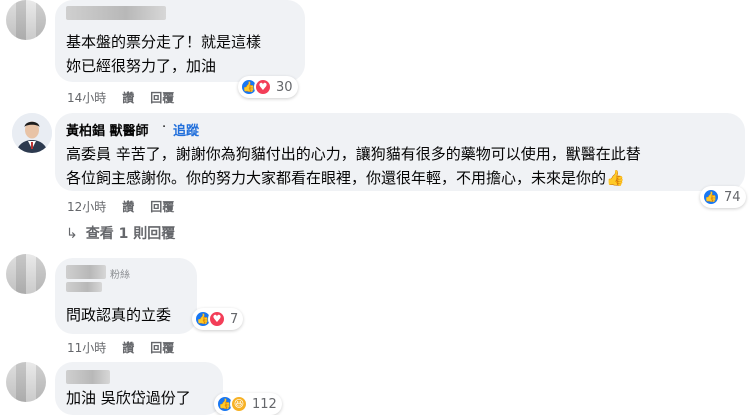 This screenshot has width=750, height=415. I want to click on reaction-summary: 👍 74, so click(723, 197).